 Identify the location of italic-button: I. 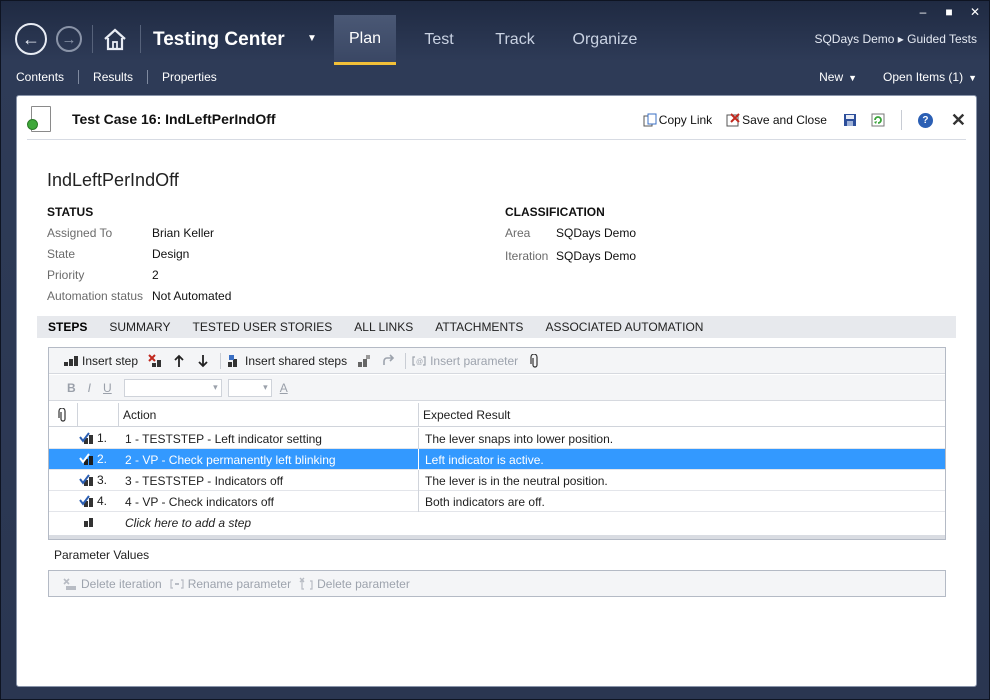
(89, 388).